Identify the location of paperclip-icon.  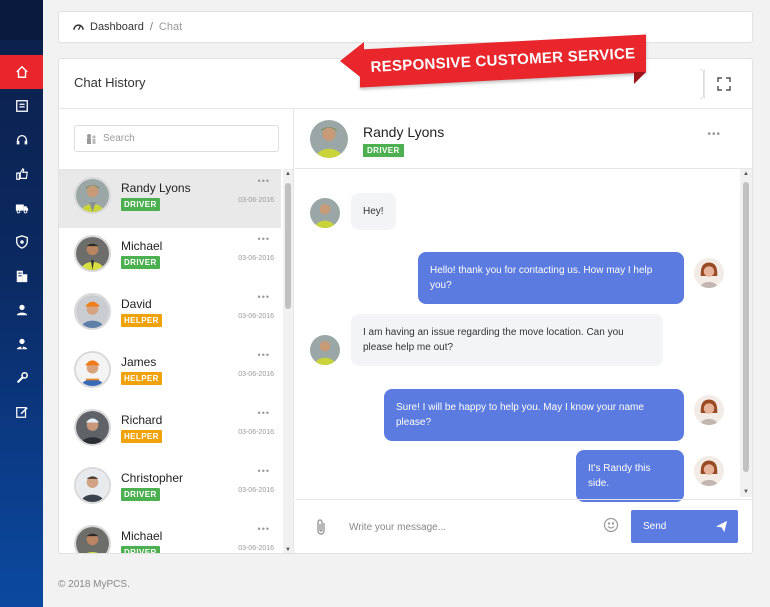
(321, 527).